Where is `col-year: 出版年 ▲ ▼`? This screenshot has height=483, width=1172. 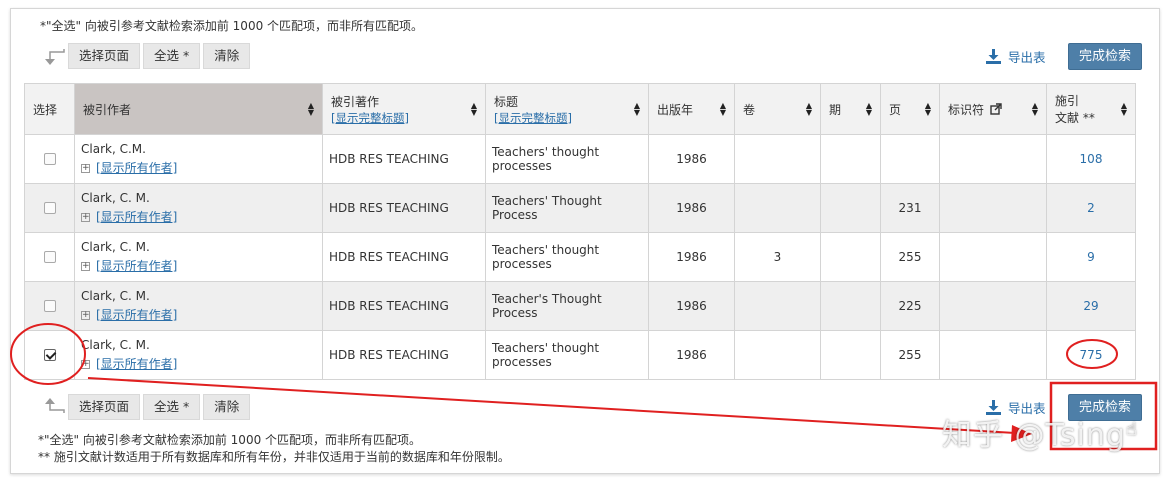 col-year: 出版年 ▲ ▼ is located at coordinates (691, 109).